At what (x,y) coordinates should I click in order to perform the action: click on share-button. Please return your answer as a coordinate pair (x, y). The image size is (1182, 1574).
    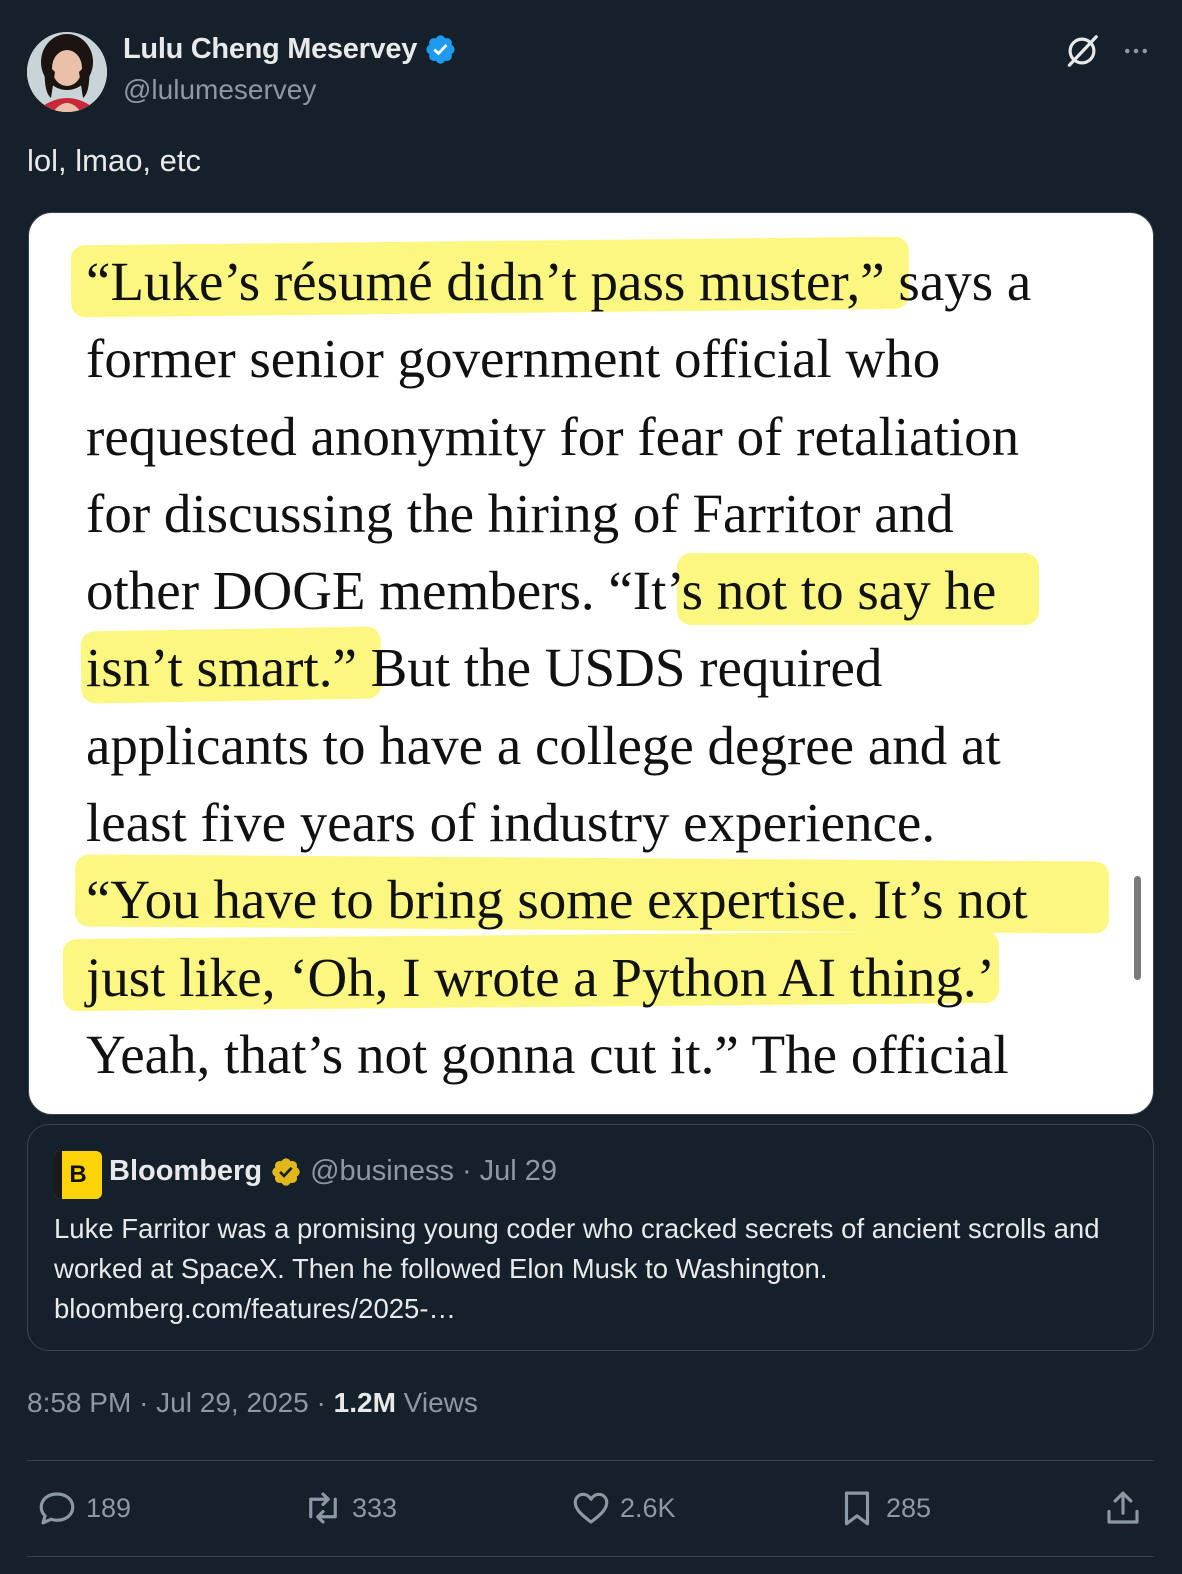
    Looking at the image, I should click on (1127, 1508).